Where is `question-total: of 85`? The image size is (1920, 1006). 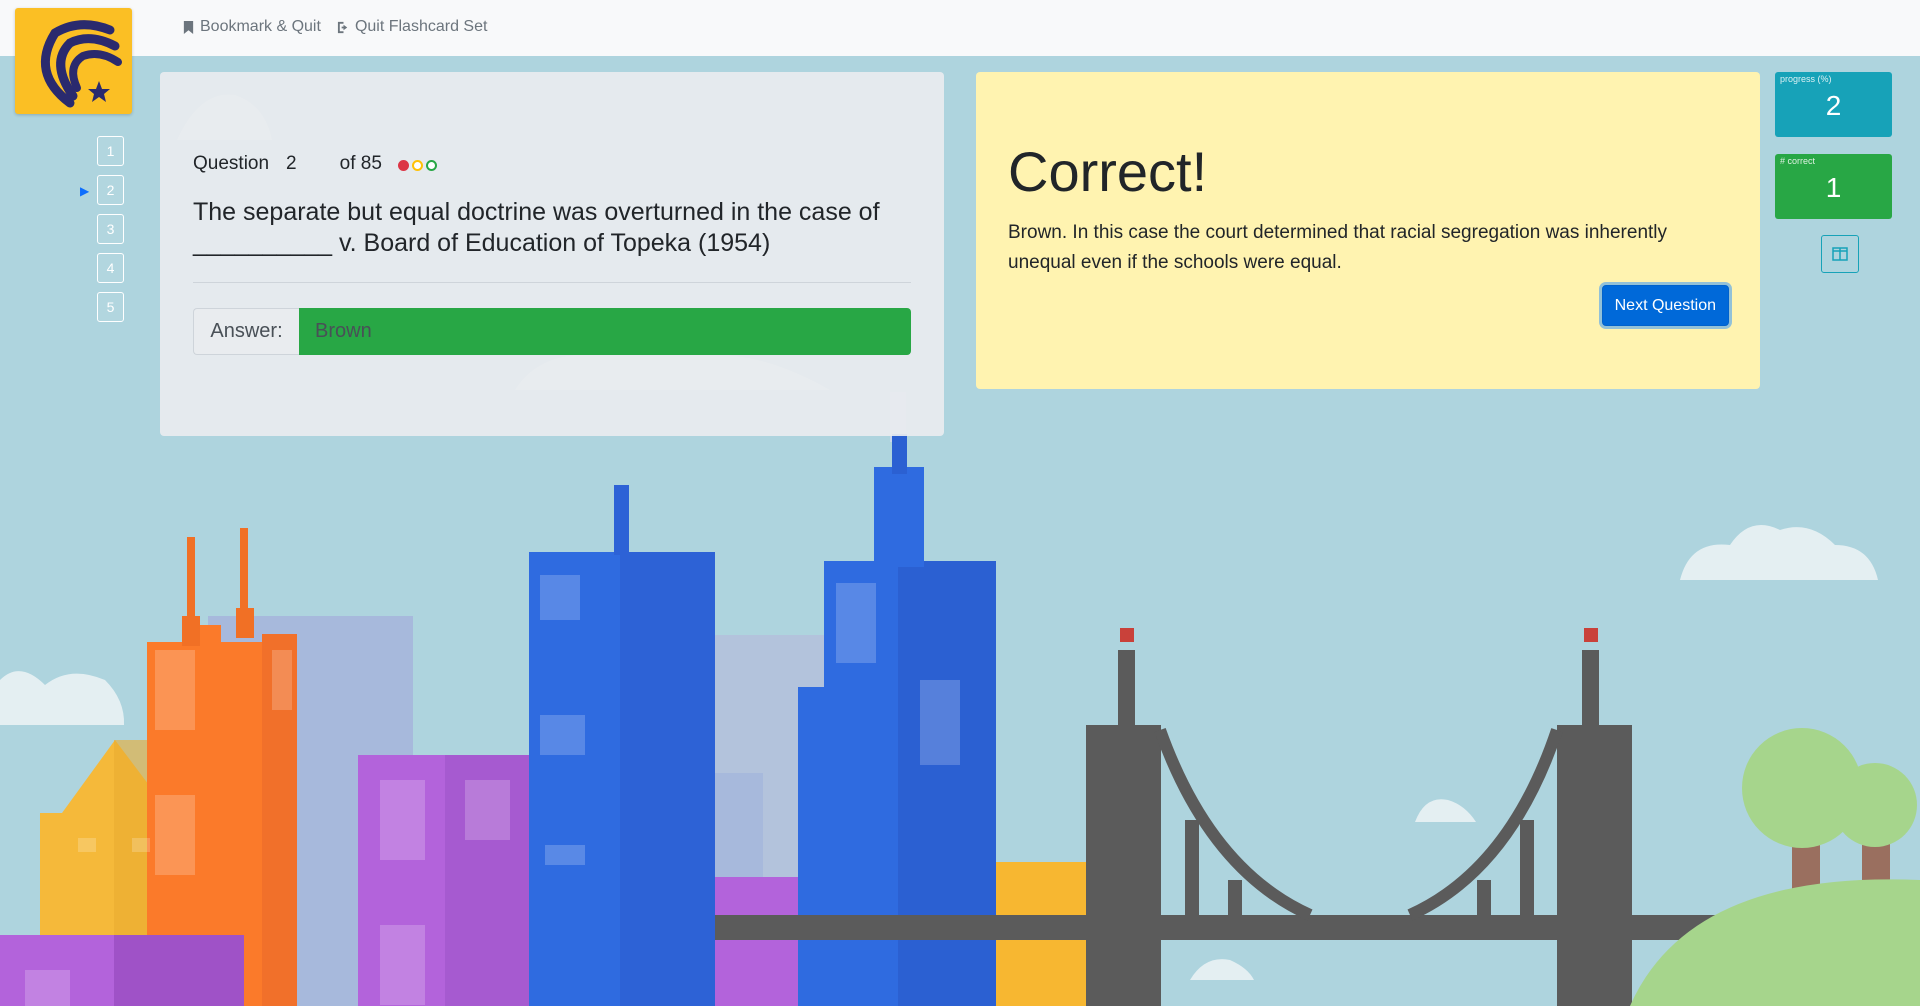 question-total: of 85 is located at coordinates (360, 163).